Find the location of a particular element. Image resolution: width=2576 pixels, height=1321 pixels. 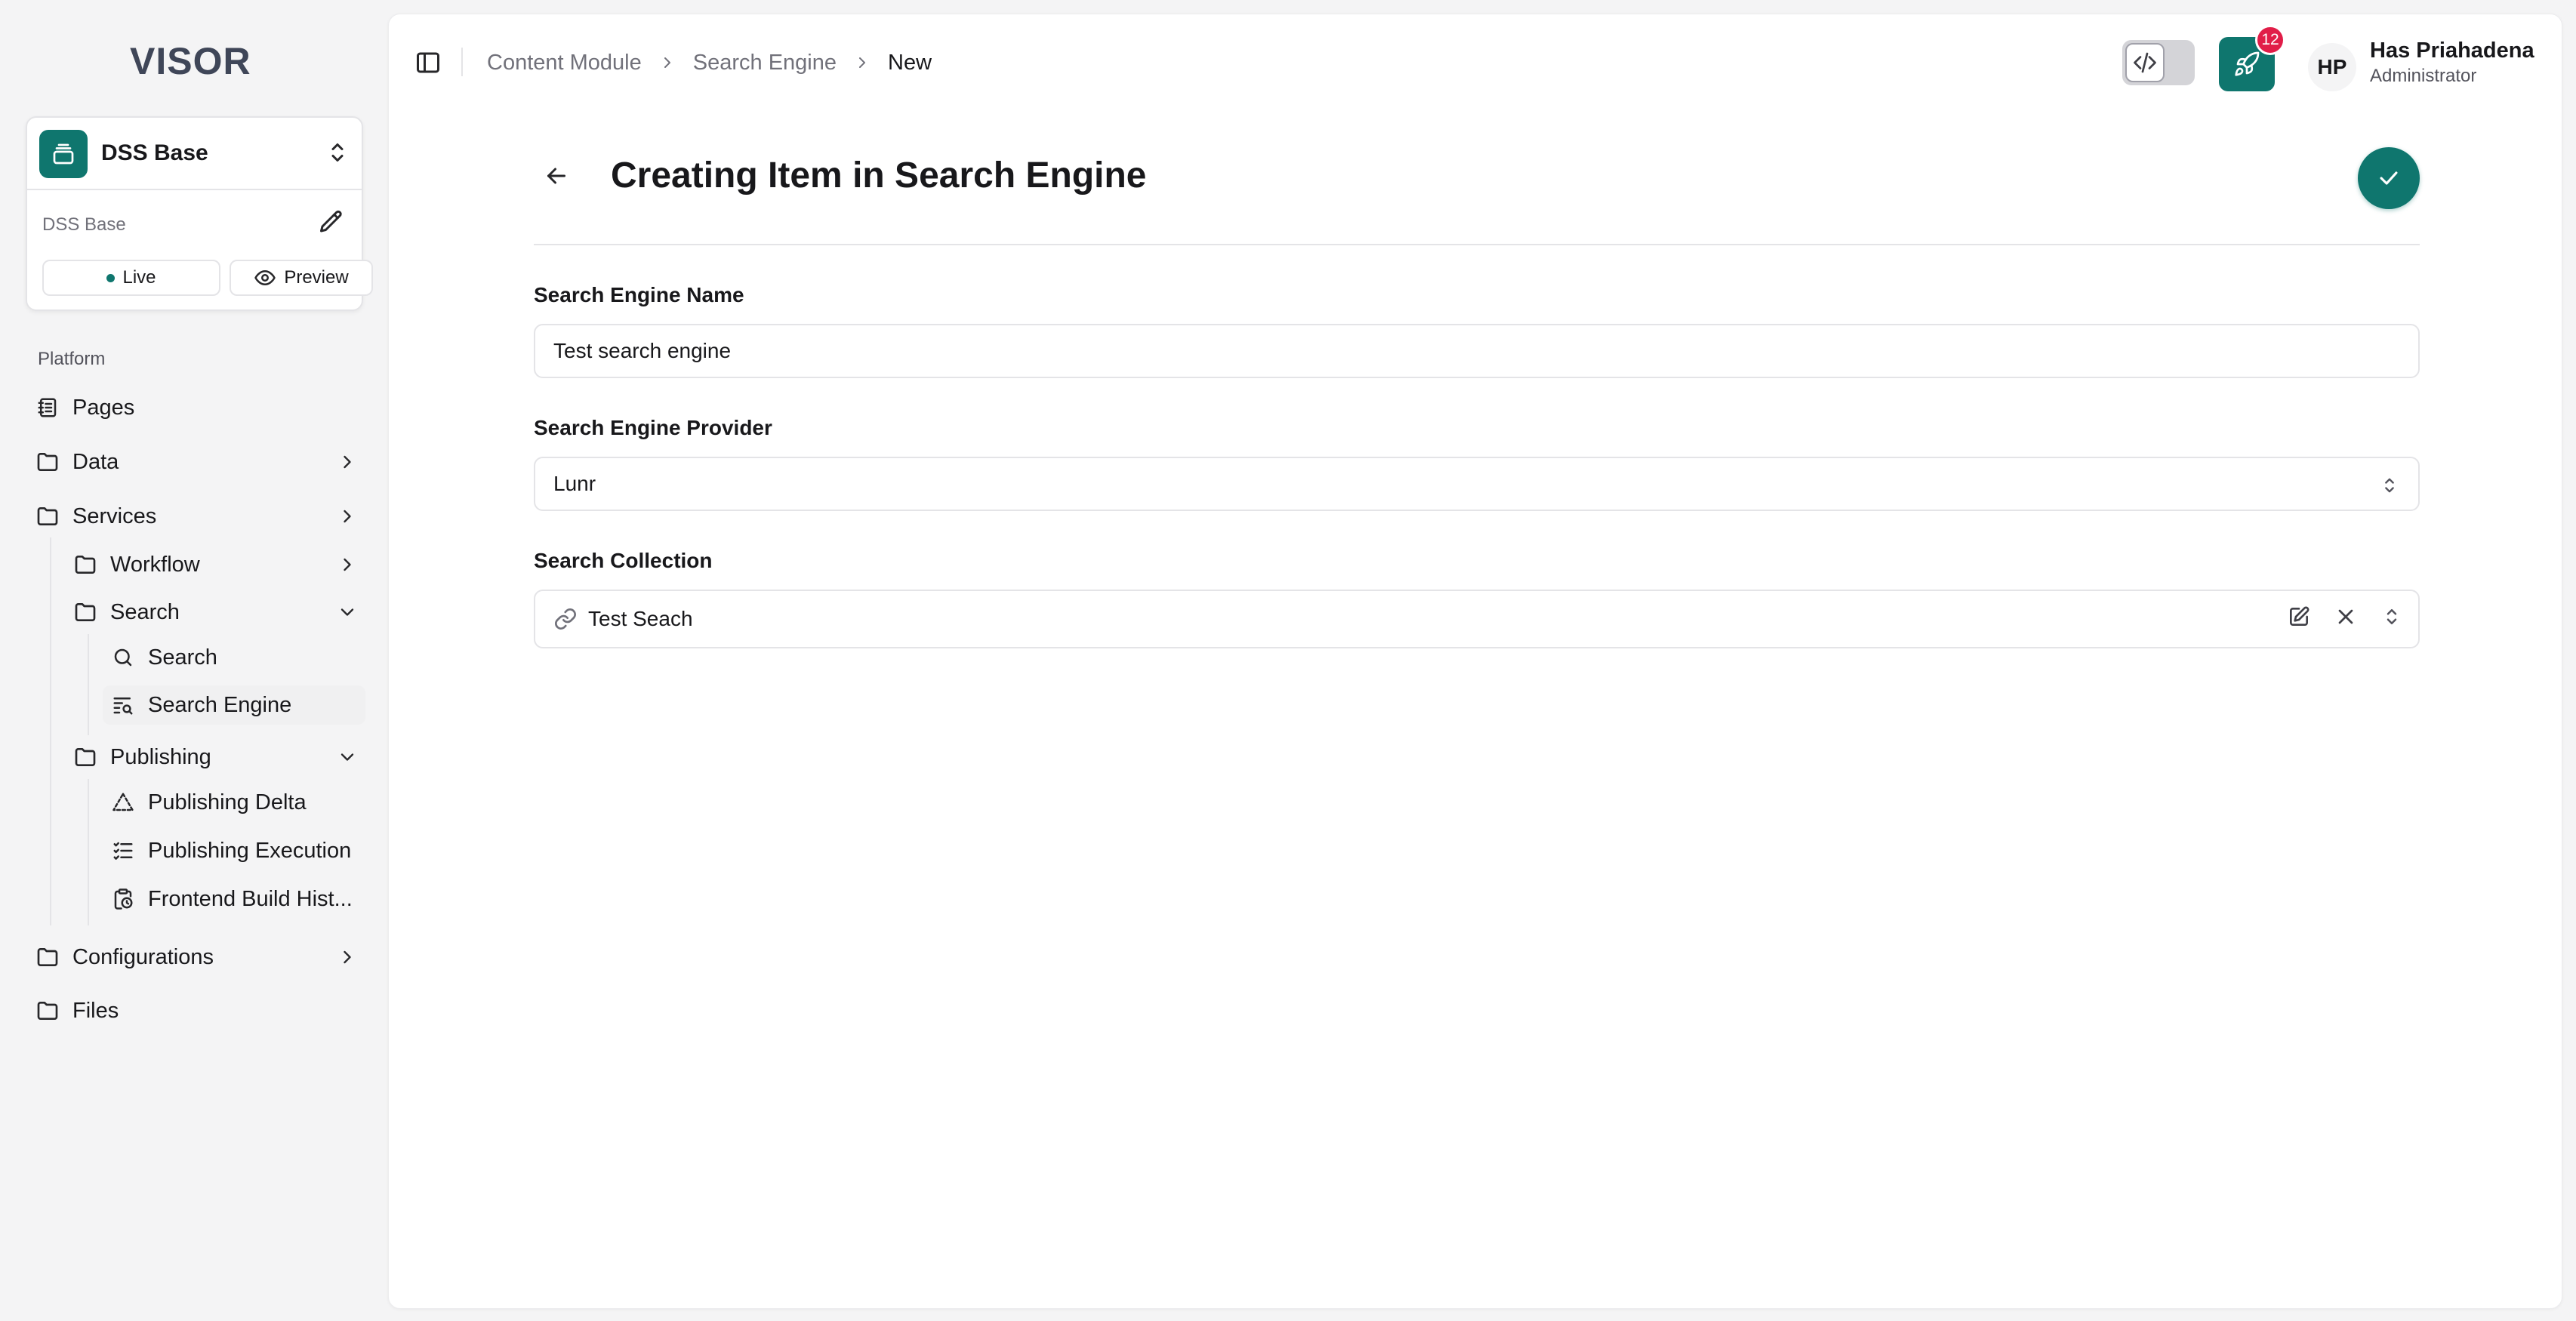

clipboard-clock-icon is located at coordinates (123, 899).